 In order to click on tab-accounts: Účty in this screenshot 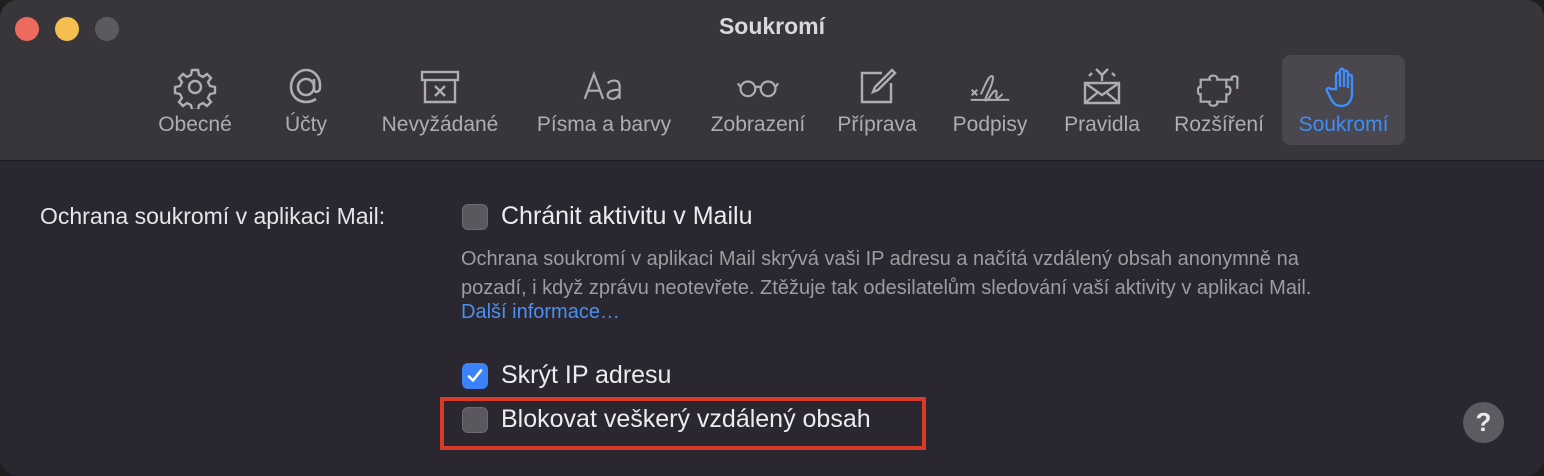, I will do `click(306, 100)`.